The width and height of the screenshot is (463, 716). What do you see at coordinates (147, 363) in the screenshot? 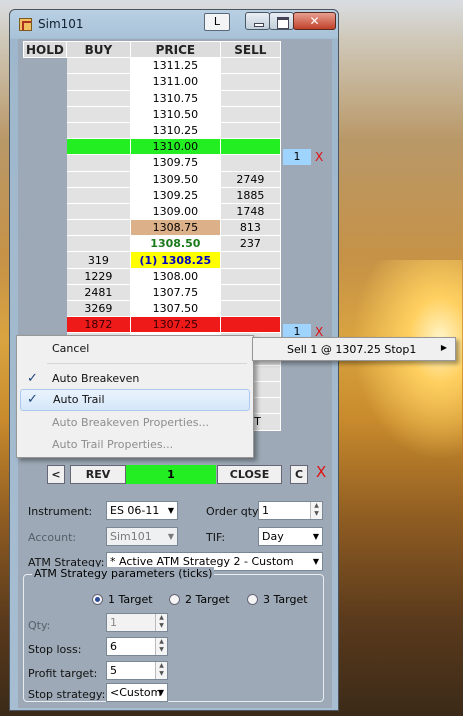
I see `menu-separator` at bounding box center [147, 363].